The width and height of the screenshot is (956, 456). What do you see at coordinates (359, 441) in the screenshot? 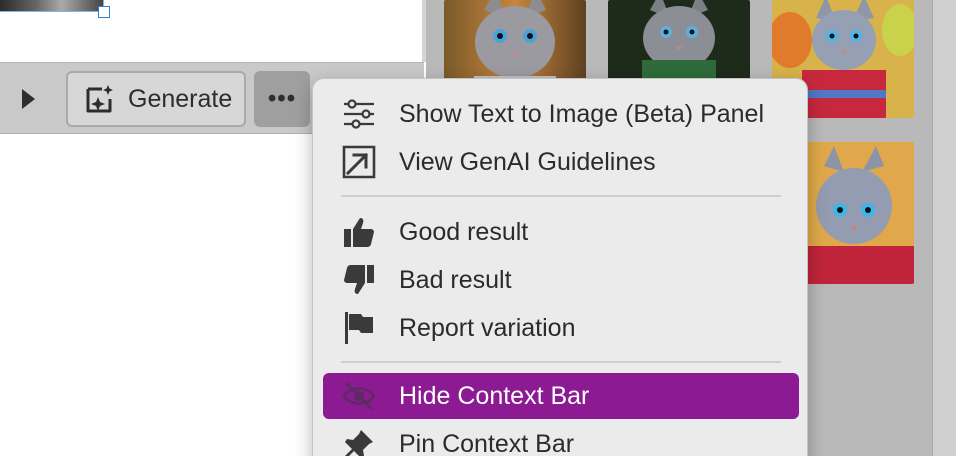
I see `pin-icon` at bounding box center [359, 441].